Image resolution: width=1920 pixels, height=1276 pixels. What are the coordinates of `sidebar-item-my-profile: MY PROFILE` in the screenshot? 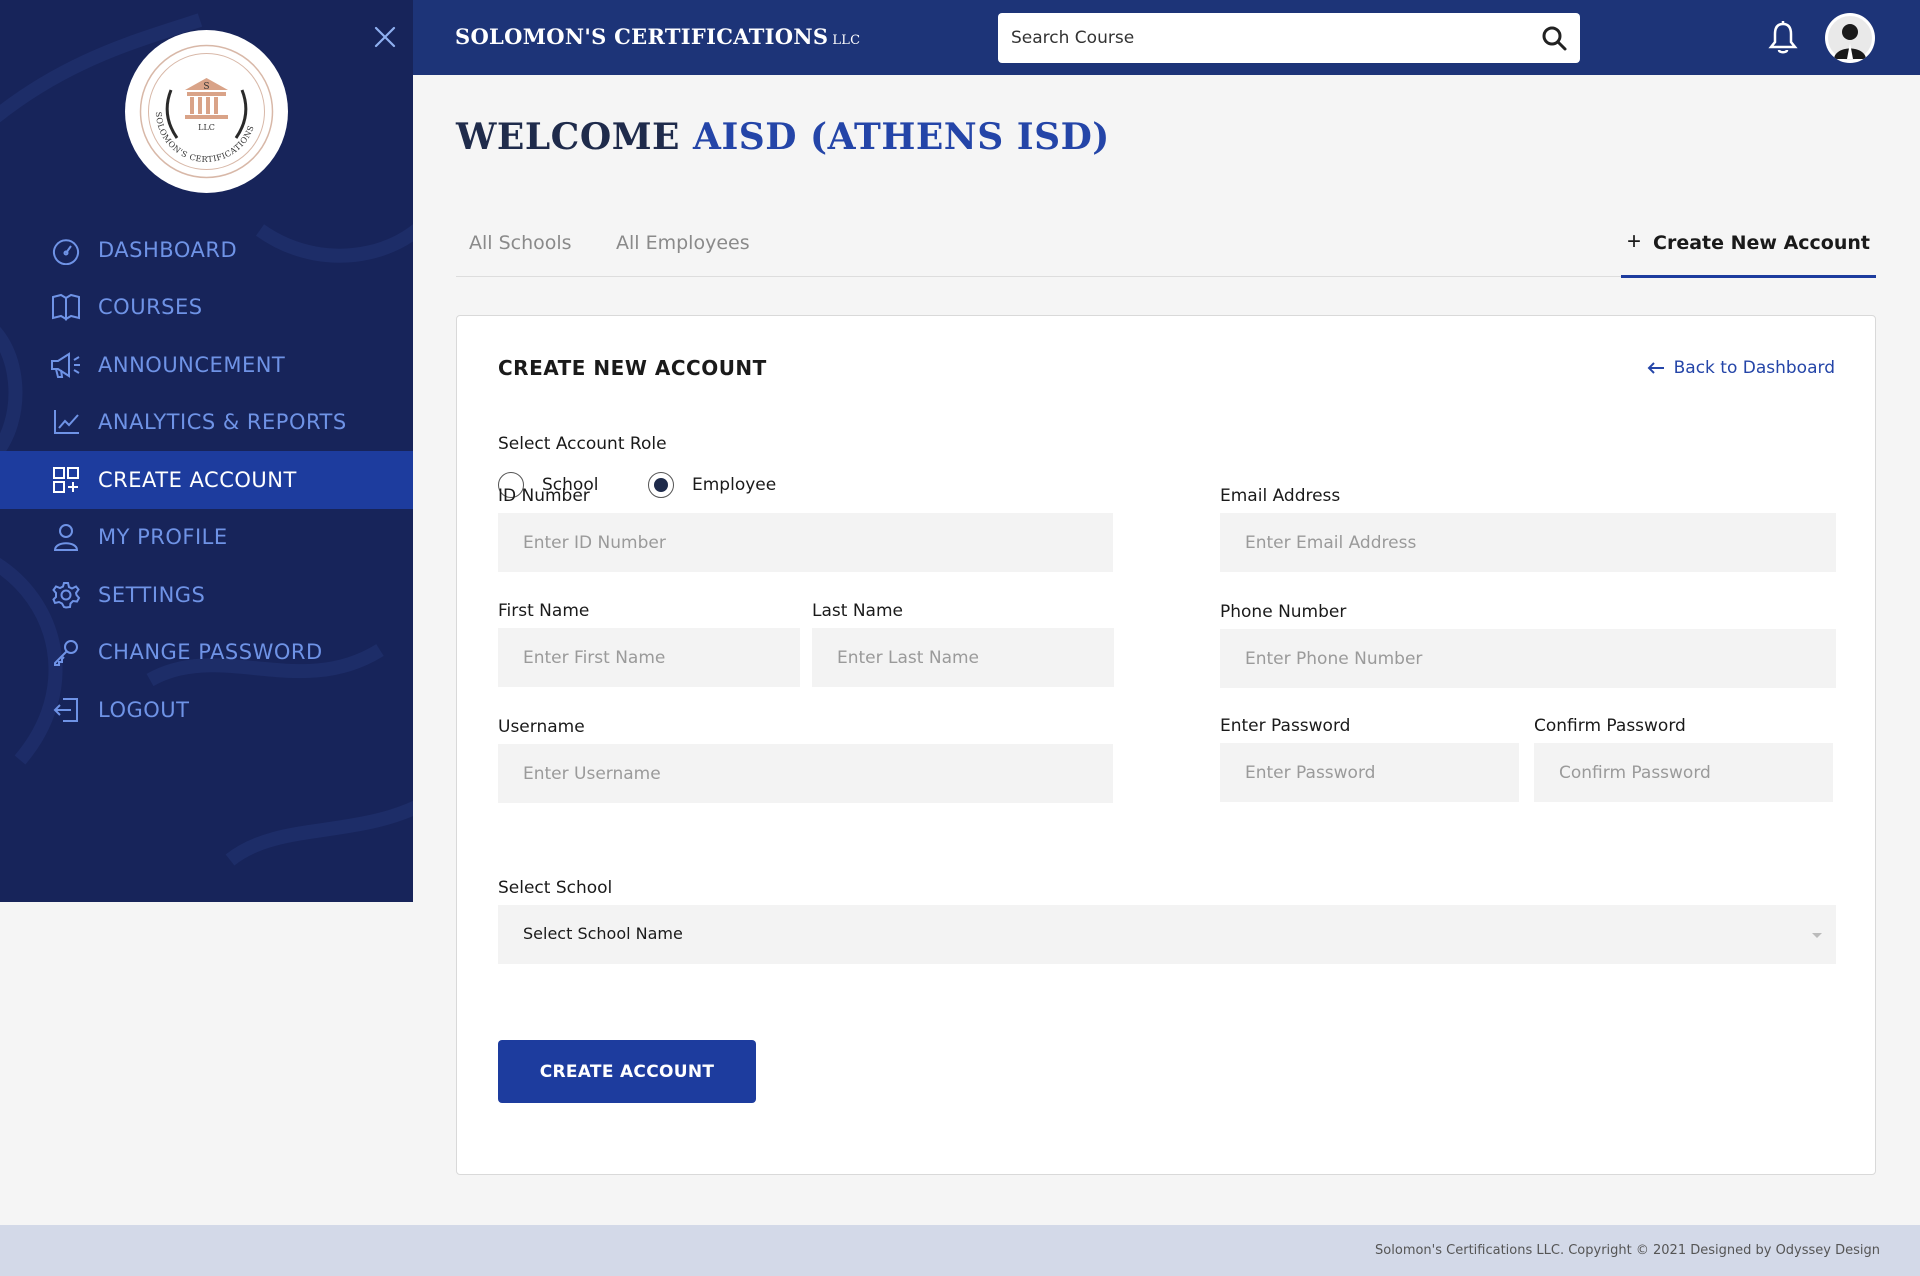 It's located at (206, 538).